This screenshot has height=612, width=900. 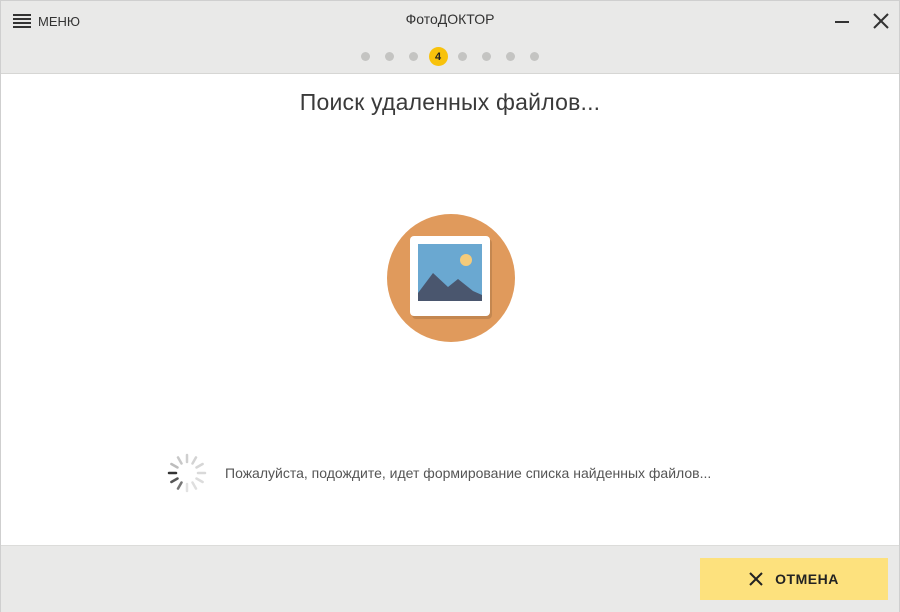 I want to click on cancel-button: ОТМЕНА, so click(x=794, y=579).